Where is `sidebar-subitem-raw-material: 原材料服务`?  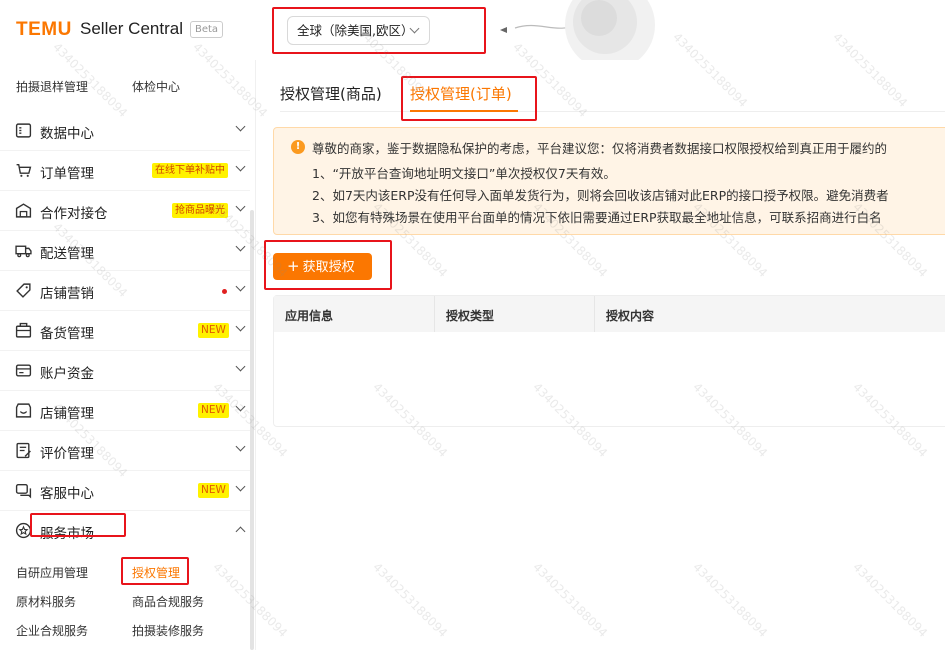 sidebar-subitem-raw-material: 原材料服务 is located at coordinates (46, 601).